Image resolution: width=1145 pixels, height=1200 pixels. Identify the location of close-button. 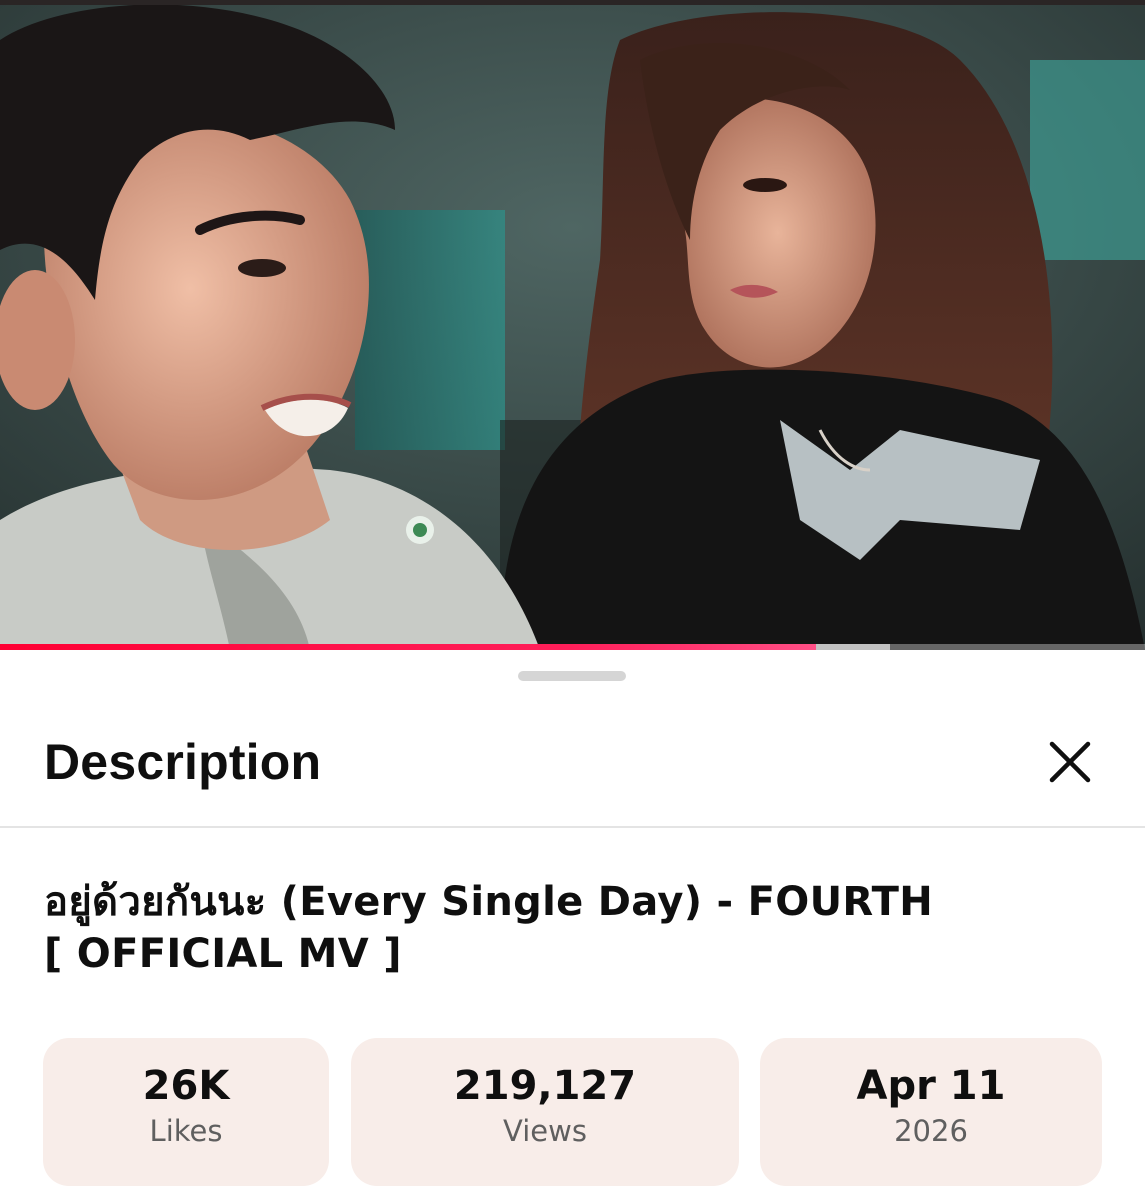
(1070, 762).